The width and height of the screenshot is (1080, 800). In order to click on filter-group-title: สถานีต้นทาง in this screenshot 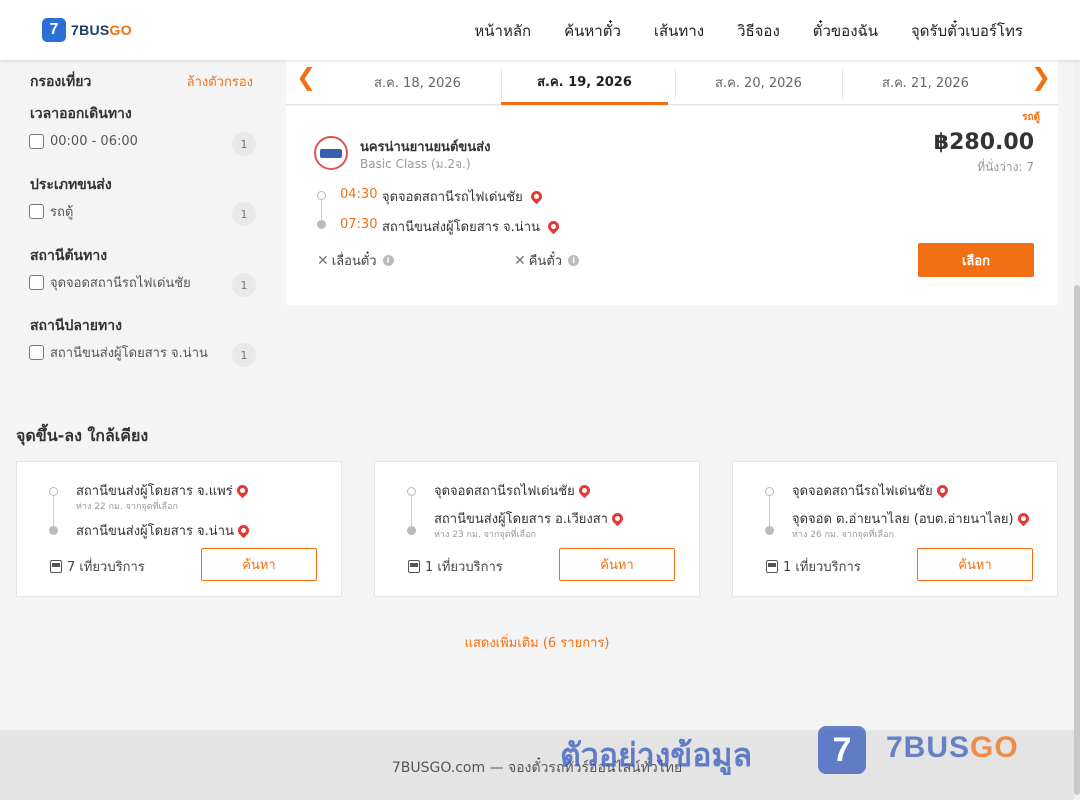, I will do `click(69, 256)`.